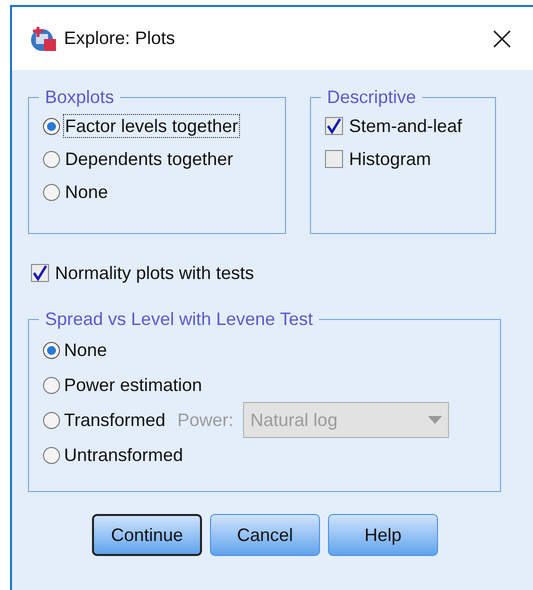 Image resolution: width=533 pixels, height=590 pixels. Describe the element at coordinates (149, 159) in the screenshot. I see `option-label: Dependents together` at that location.